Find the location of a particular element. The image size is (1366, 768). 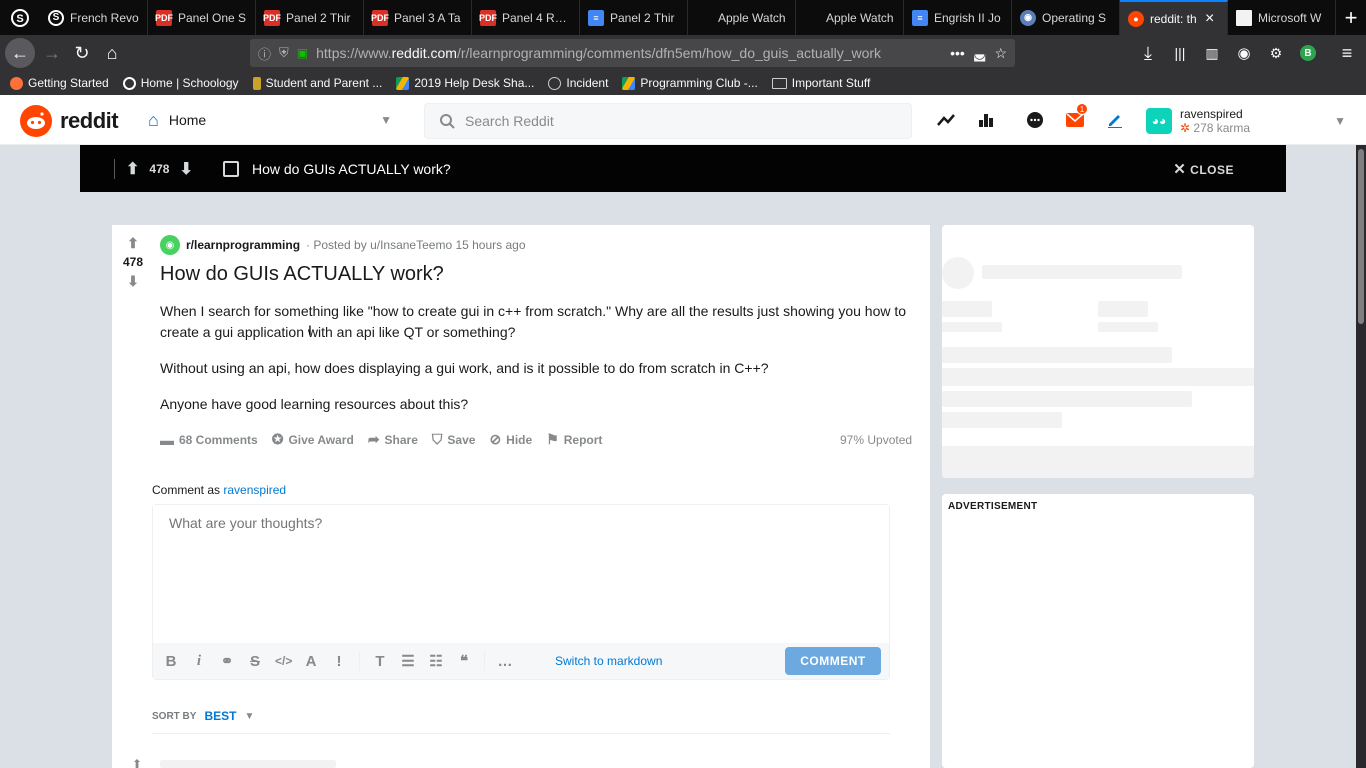

spoiler-icon: ! is located at coordinates (339, 661).